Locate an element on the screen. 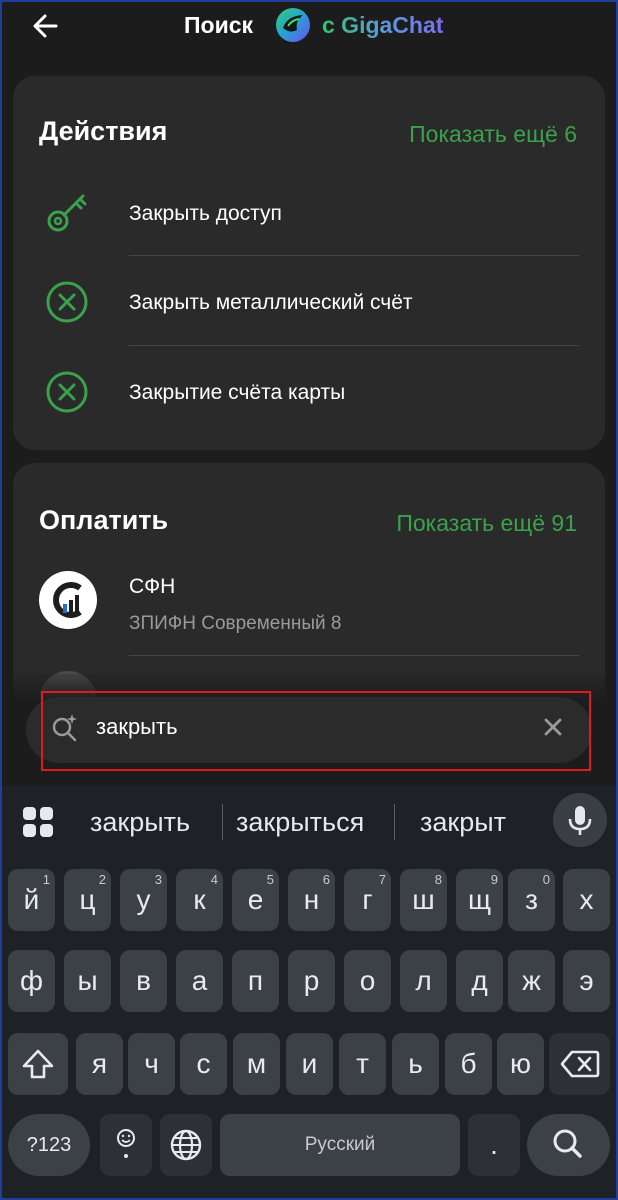 The height and width of the screenshot is (1200, 618). key-label: о is located at coordinates (367, 980).